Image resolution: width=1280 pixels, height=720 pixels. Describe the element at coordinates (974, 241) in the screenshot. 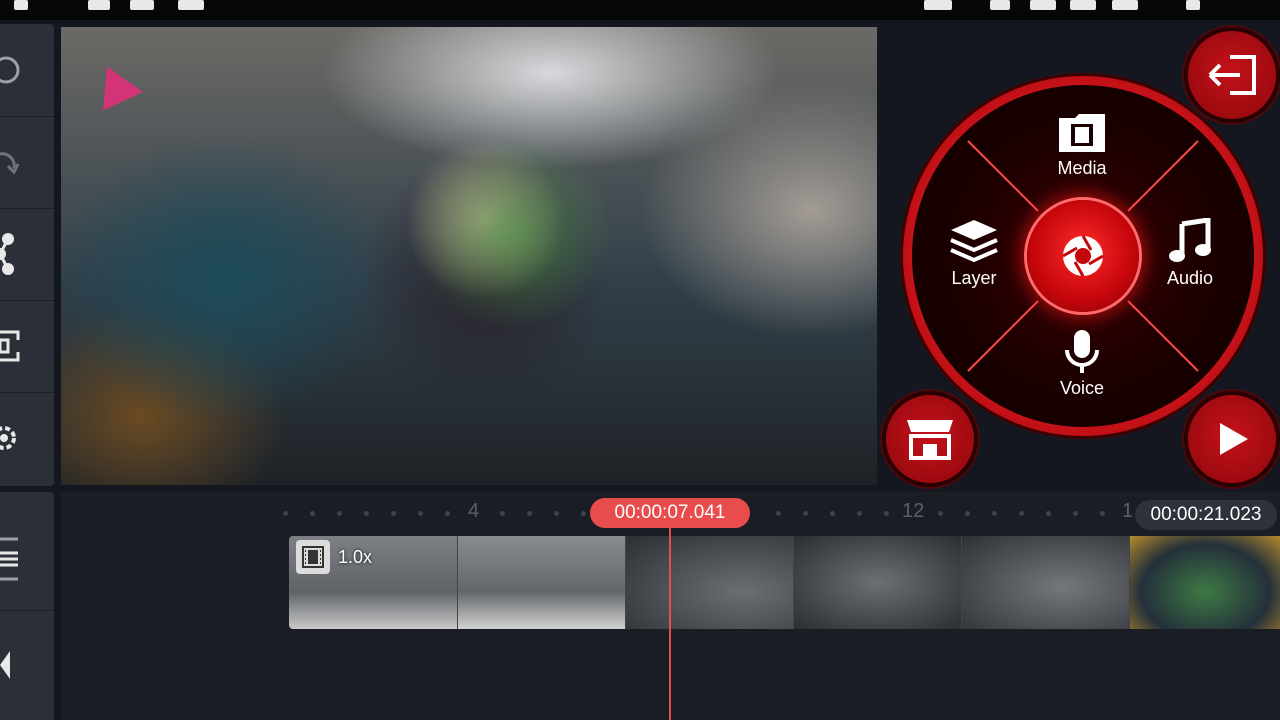

I see `layers-icon` at that location.